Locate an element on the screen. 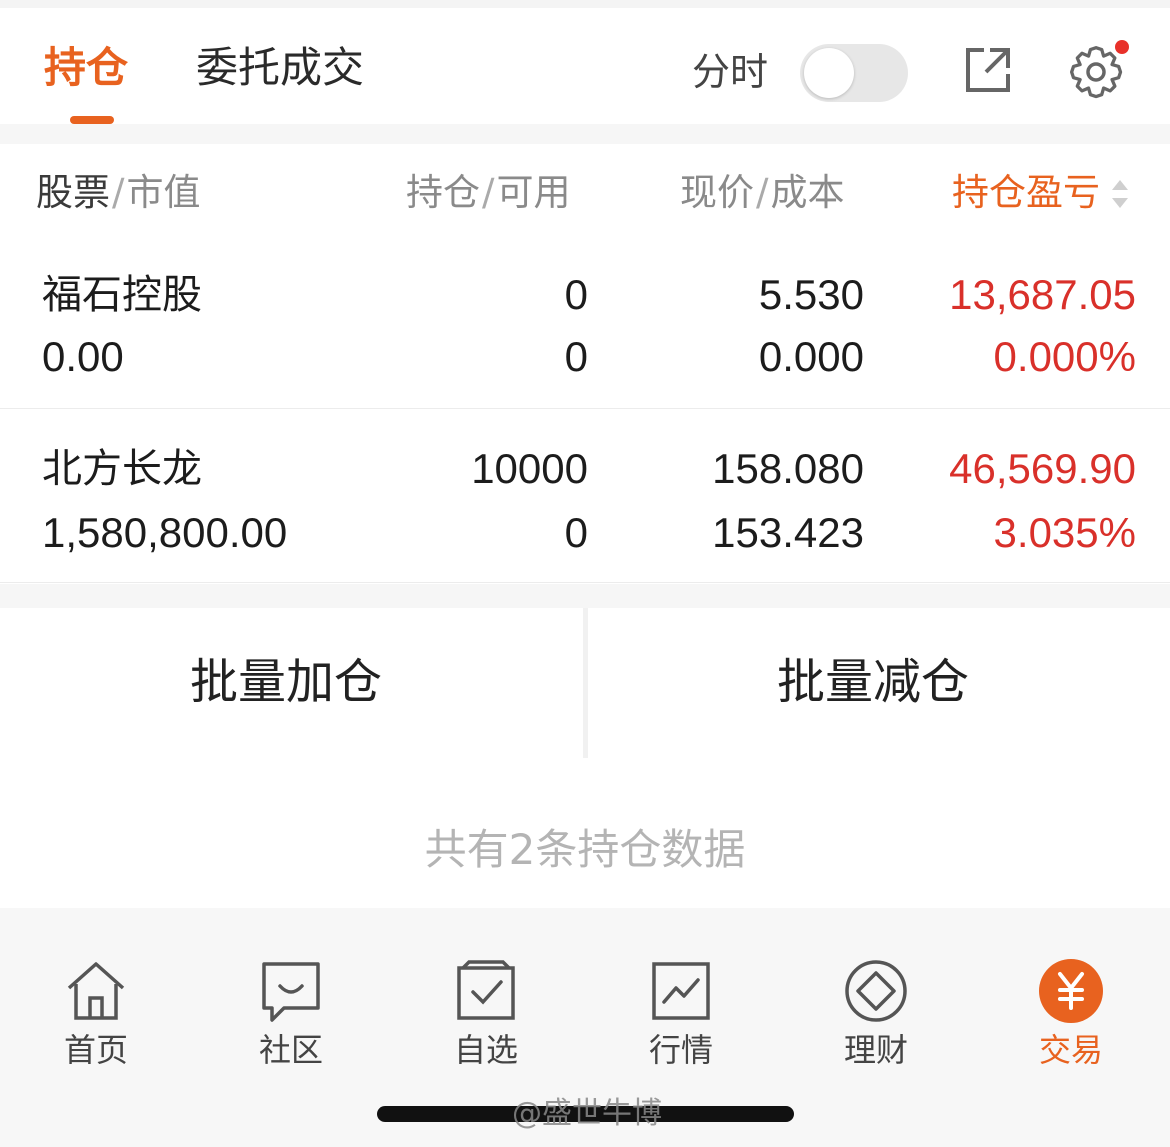 The width and height of the screenshot is (1170, 1147). share-external-icon is located at coordinates (988, 70).